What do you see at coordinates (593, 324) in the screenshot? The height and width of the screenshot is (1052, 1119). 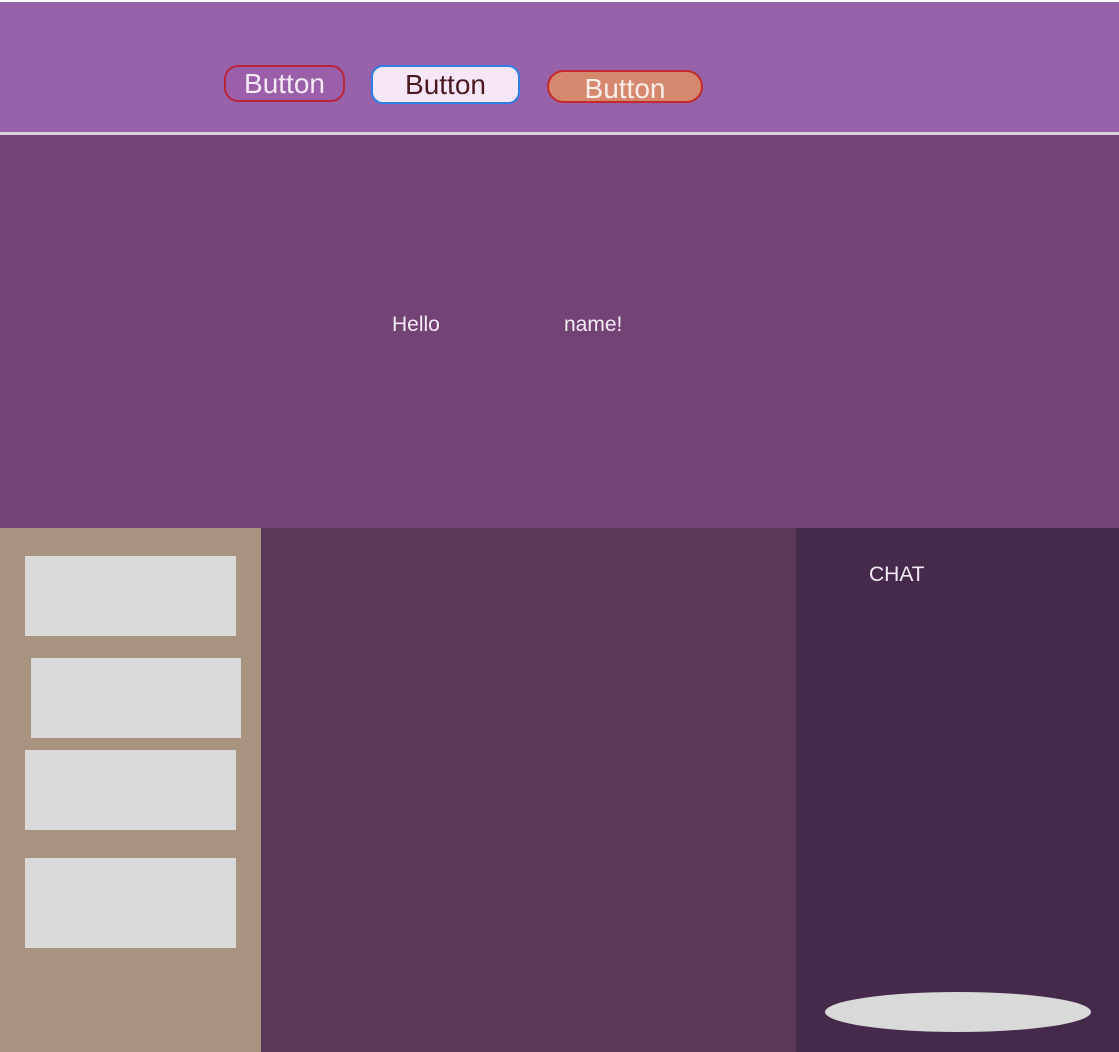 I see `user-name-text: name!` at bounding box center [593, 324].